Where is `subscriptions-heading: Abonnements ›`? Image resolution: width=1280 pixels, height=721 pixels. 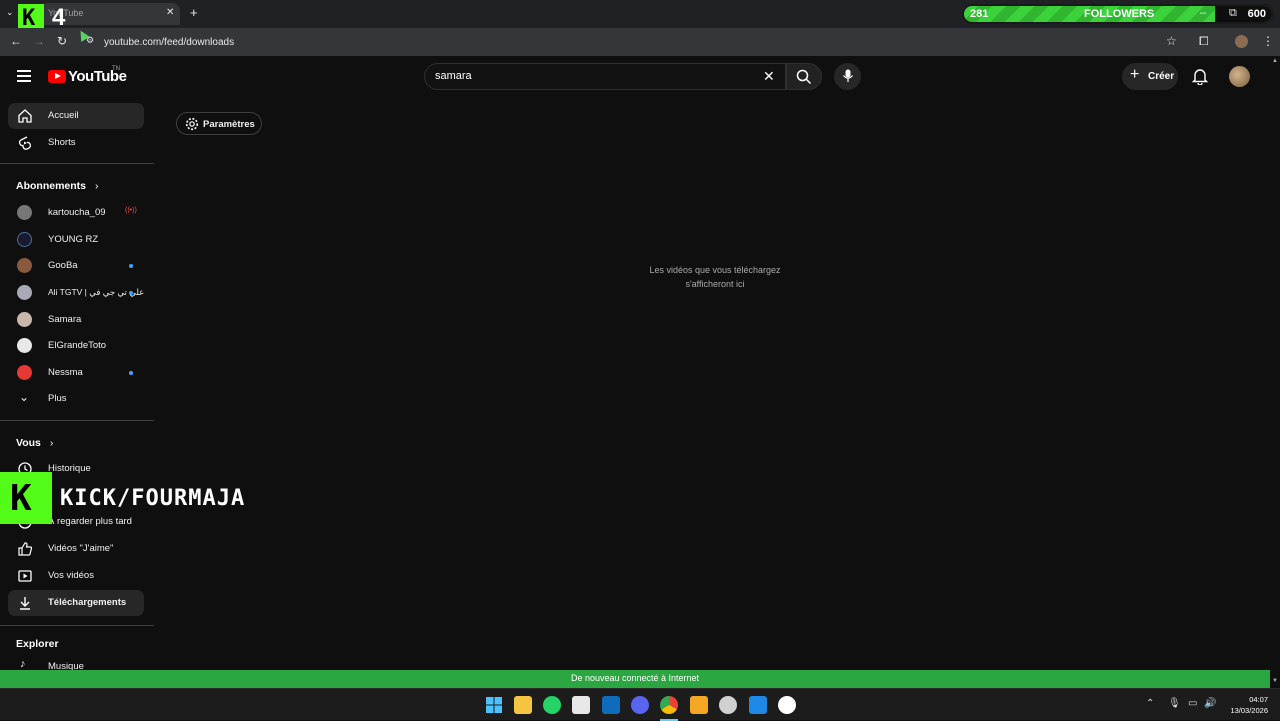 subscriptions-heading: Abonnements › is located at coordinates (57, 186).